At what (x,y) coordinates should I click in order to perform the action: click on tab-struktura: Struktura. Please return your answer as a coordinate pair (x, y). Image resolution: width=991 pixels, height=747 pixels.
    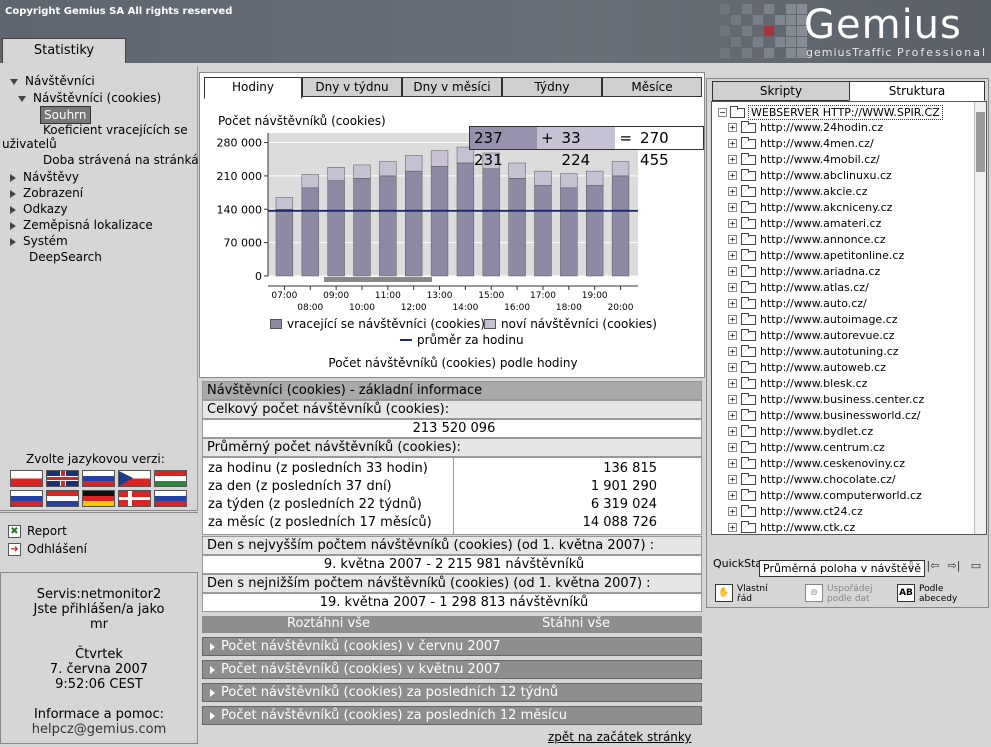
    Looking at the image, I should click on (917, 91).